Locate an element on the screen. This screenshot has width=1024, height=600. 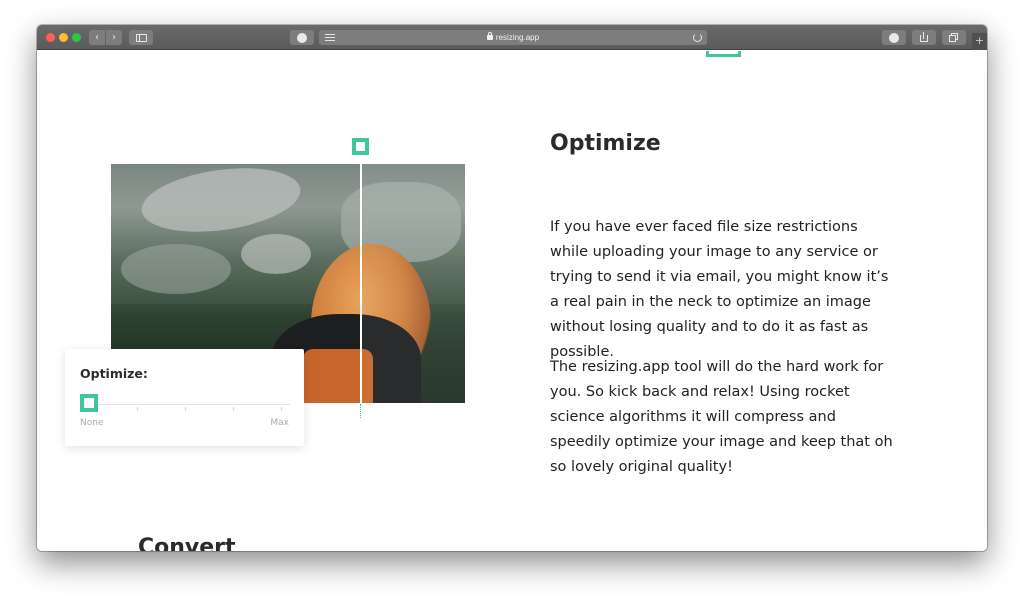
sidebar-icon is located at coordinates (141, 38).